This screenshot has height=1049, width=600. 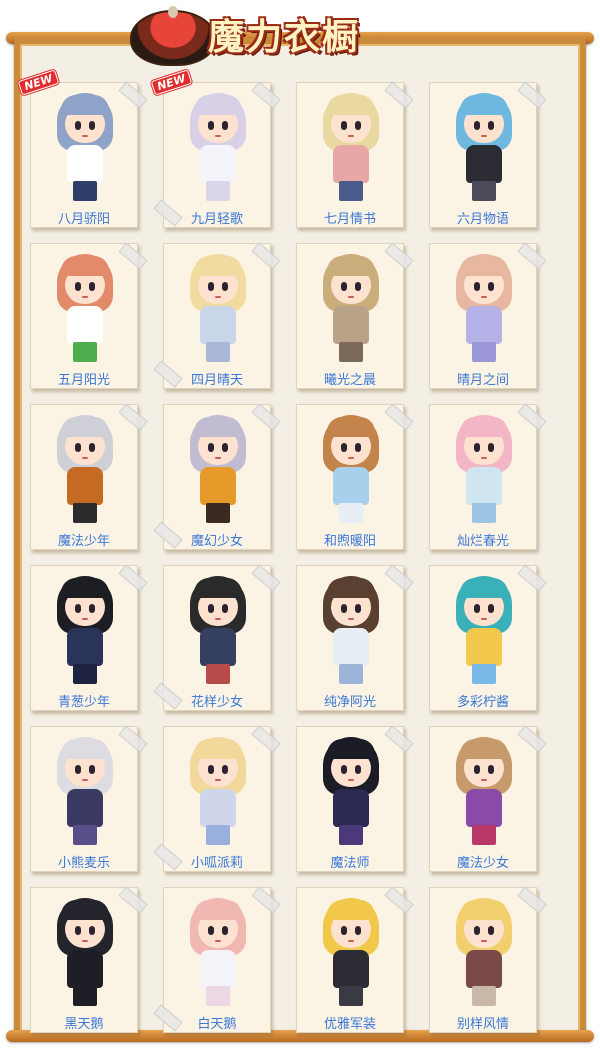 What do you see at coordinates (216, 702) in the screenshot?
I see `outfit-name: 花样少女` at bounding box center [216, 702].